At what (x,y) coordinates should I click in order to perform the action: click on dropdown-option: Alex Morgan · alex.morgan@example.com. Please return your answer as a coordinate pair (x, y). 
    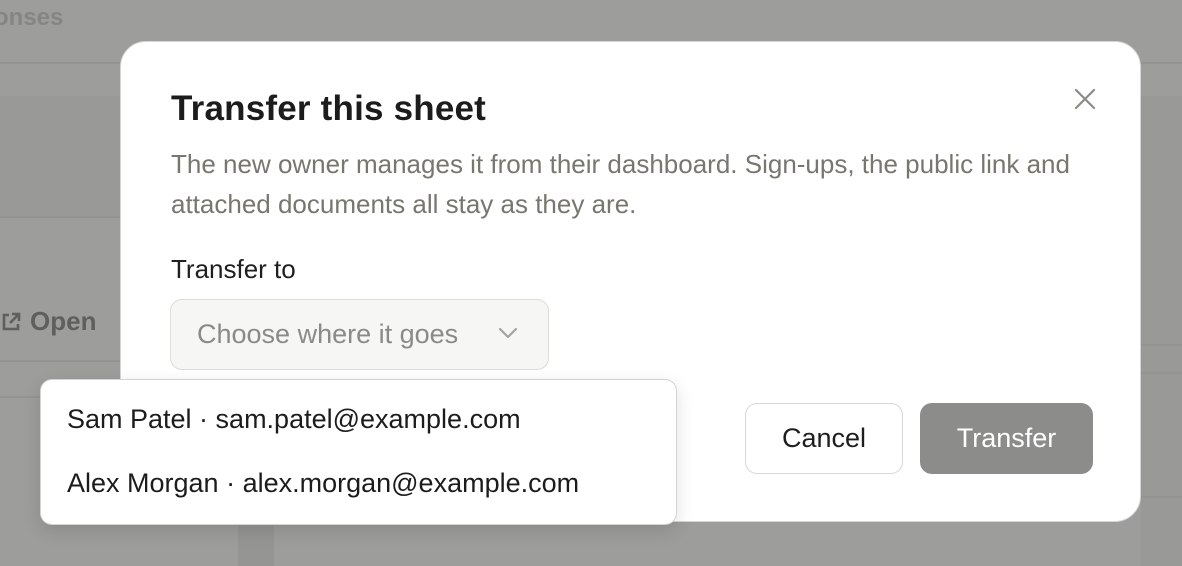
    Looking at the image, I should click on (323, 483).